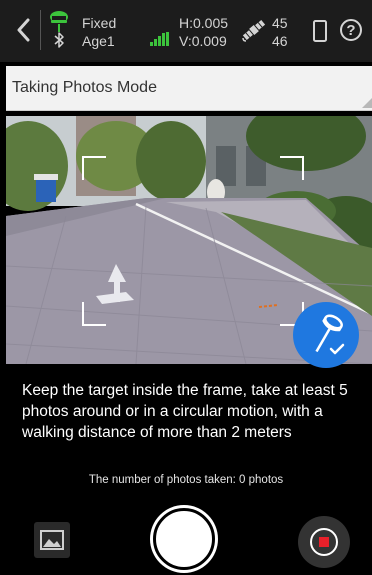  I want to click on gnss-pole-badge, so click(326, 335).